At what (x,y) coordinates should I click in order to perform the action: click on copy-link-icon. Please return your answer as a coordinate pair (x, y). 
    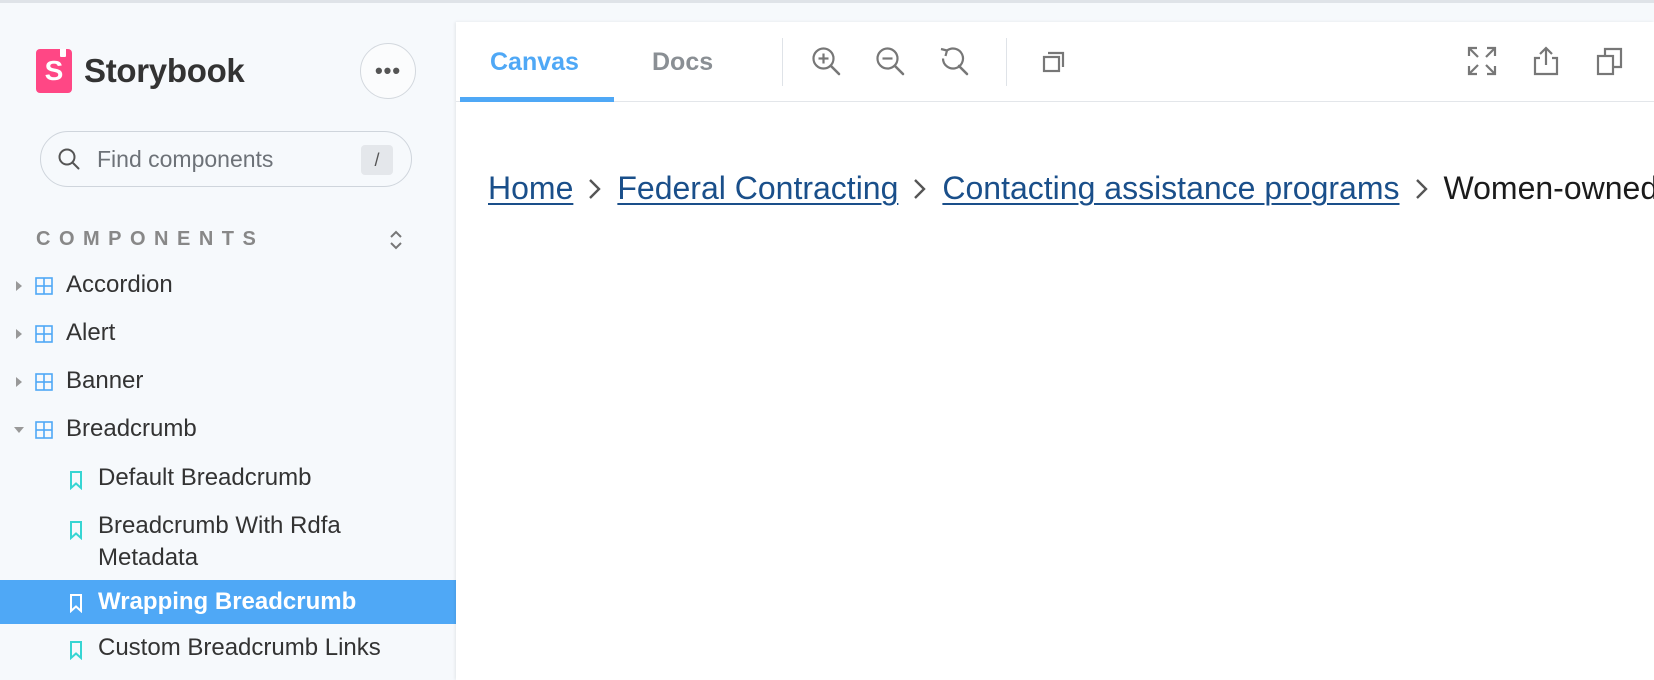
    Looking at the image, I should click on (1610, 61).